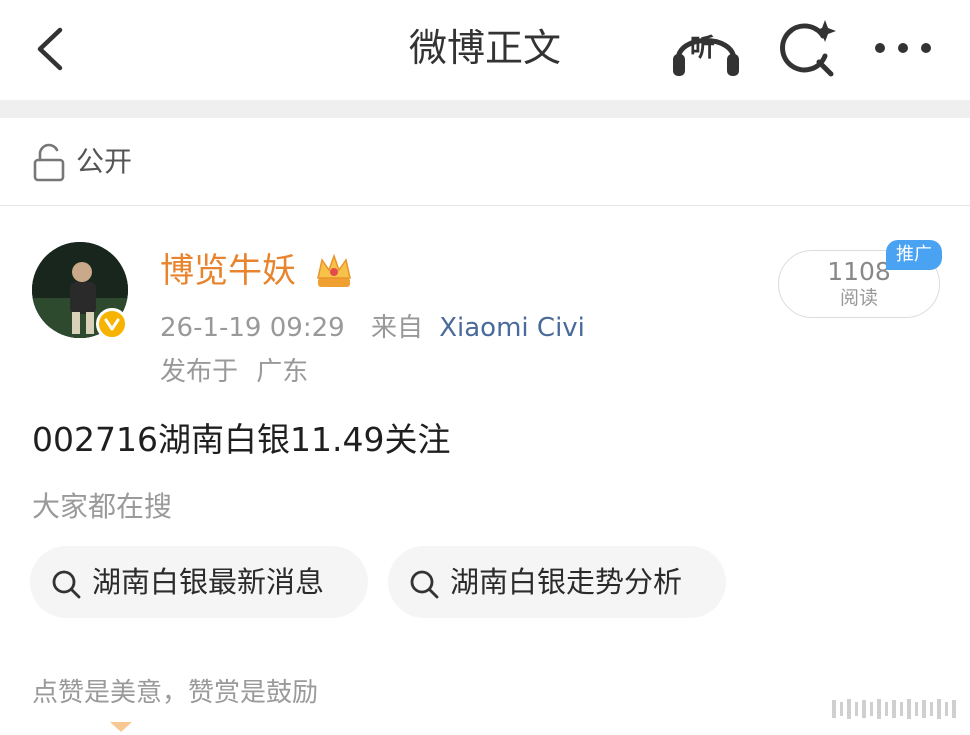 The image size is (970, 735). What do you see at coordinates (485, 109) in the screenshot?
I see `section-divider` at bounding box center [485, 109].